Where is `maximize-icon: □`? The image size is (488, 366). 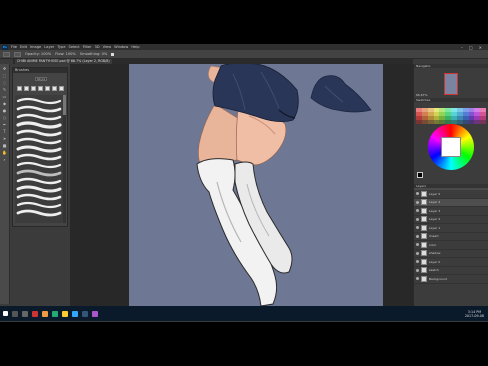 maximize-icon: □ is located at coordinates (471, 47).